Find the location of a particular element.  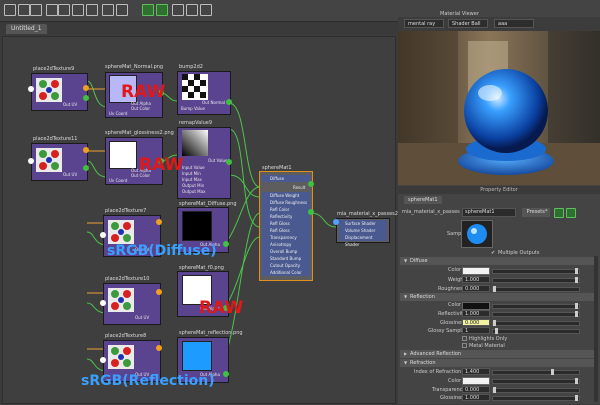

multiple-outputs-label: Multiple Outputs is located at coordinates (518, 253).